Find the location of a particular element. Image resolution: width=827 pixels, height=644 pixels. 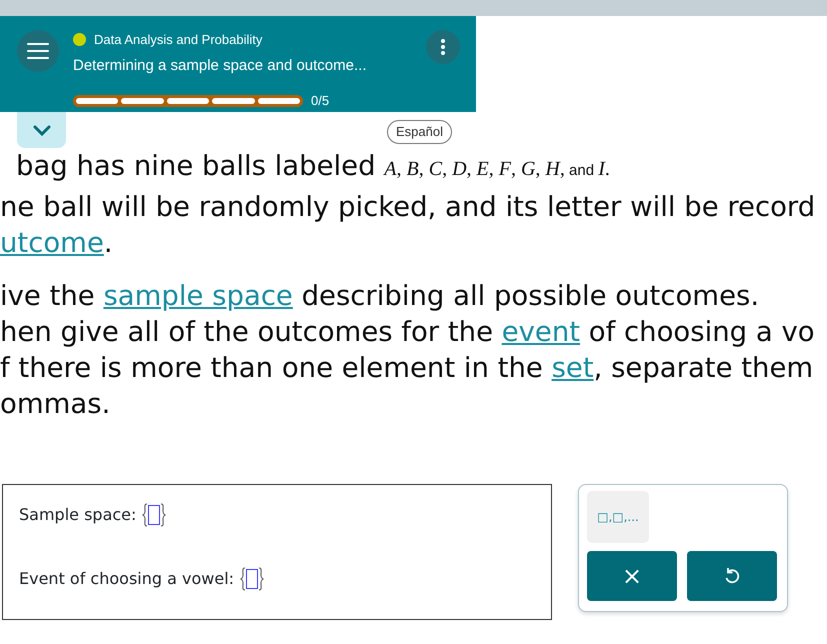

problem-text-line: f there is more than one element in the set, separate them is located at coordinates (407, 368).